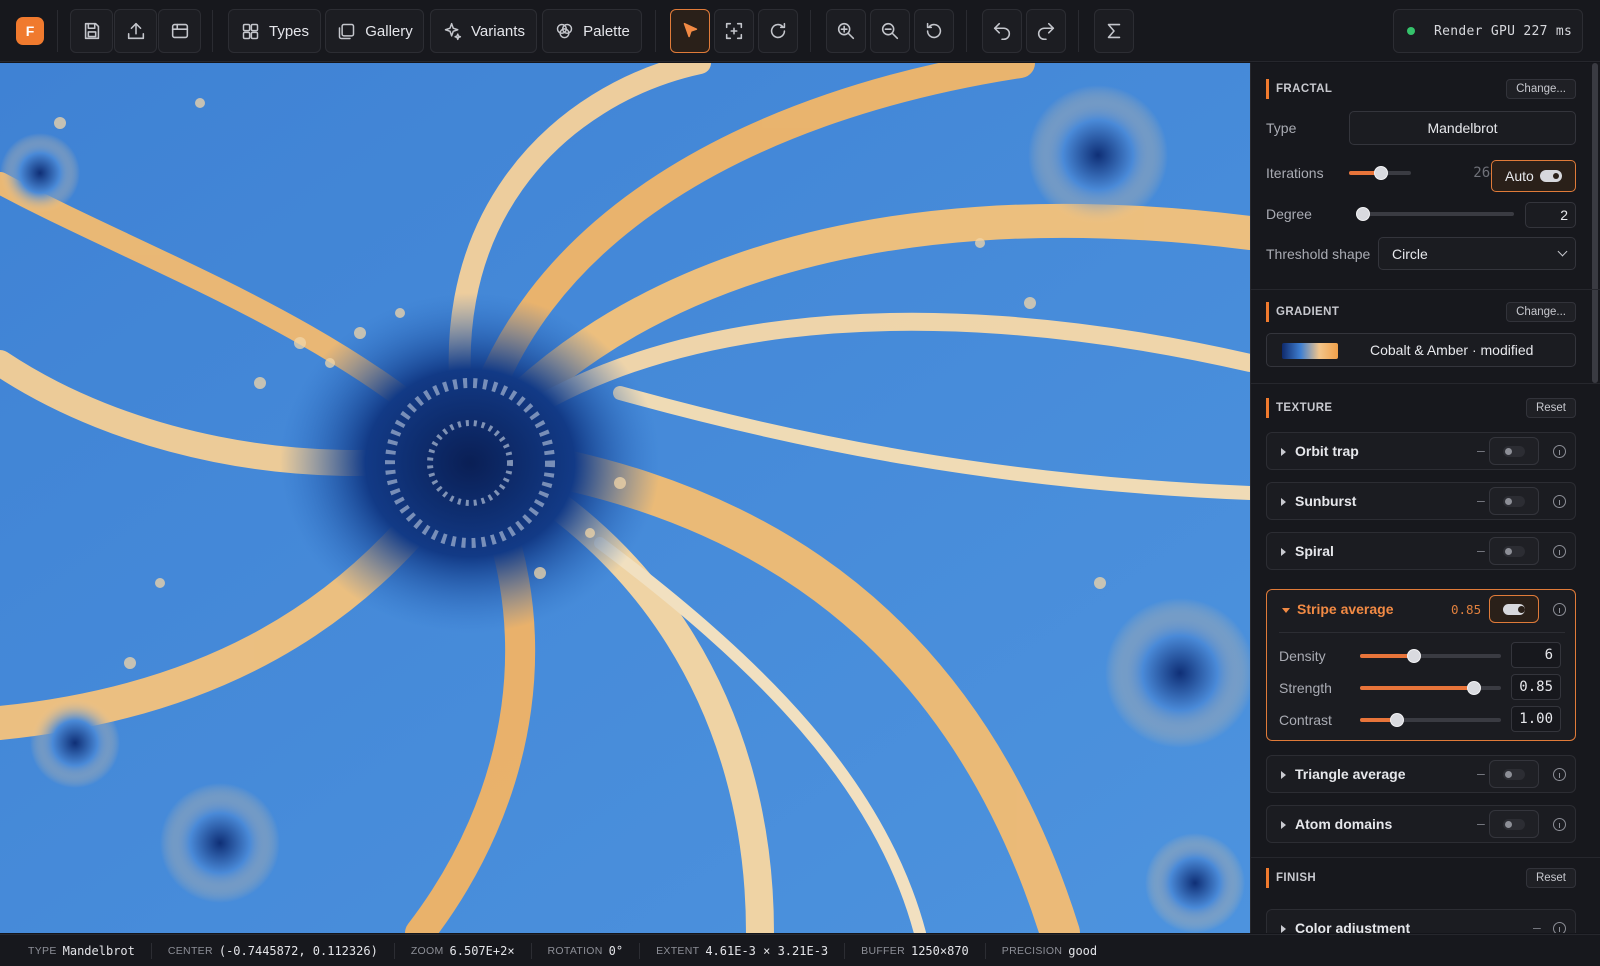 Image resolution: width=1600 pixels, height=966 pixels. Describe the element at coordinates (1536, 687) in the screenshot. I see `strength-input: 0.85` at that location.